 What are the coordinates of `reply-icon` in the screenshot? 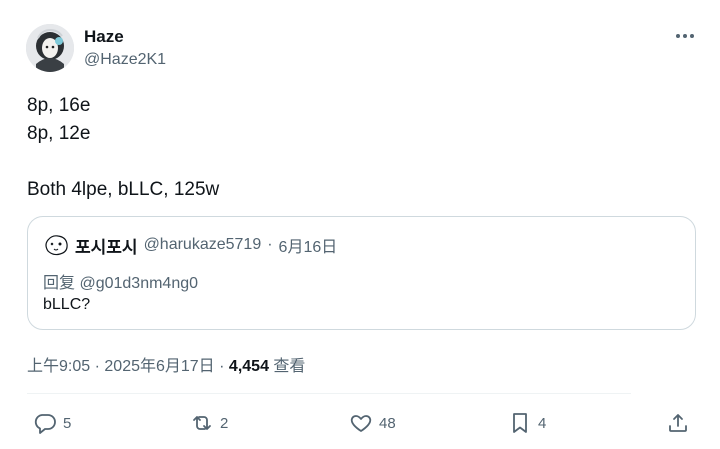 It's located at (45, 423).